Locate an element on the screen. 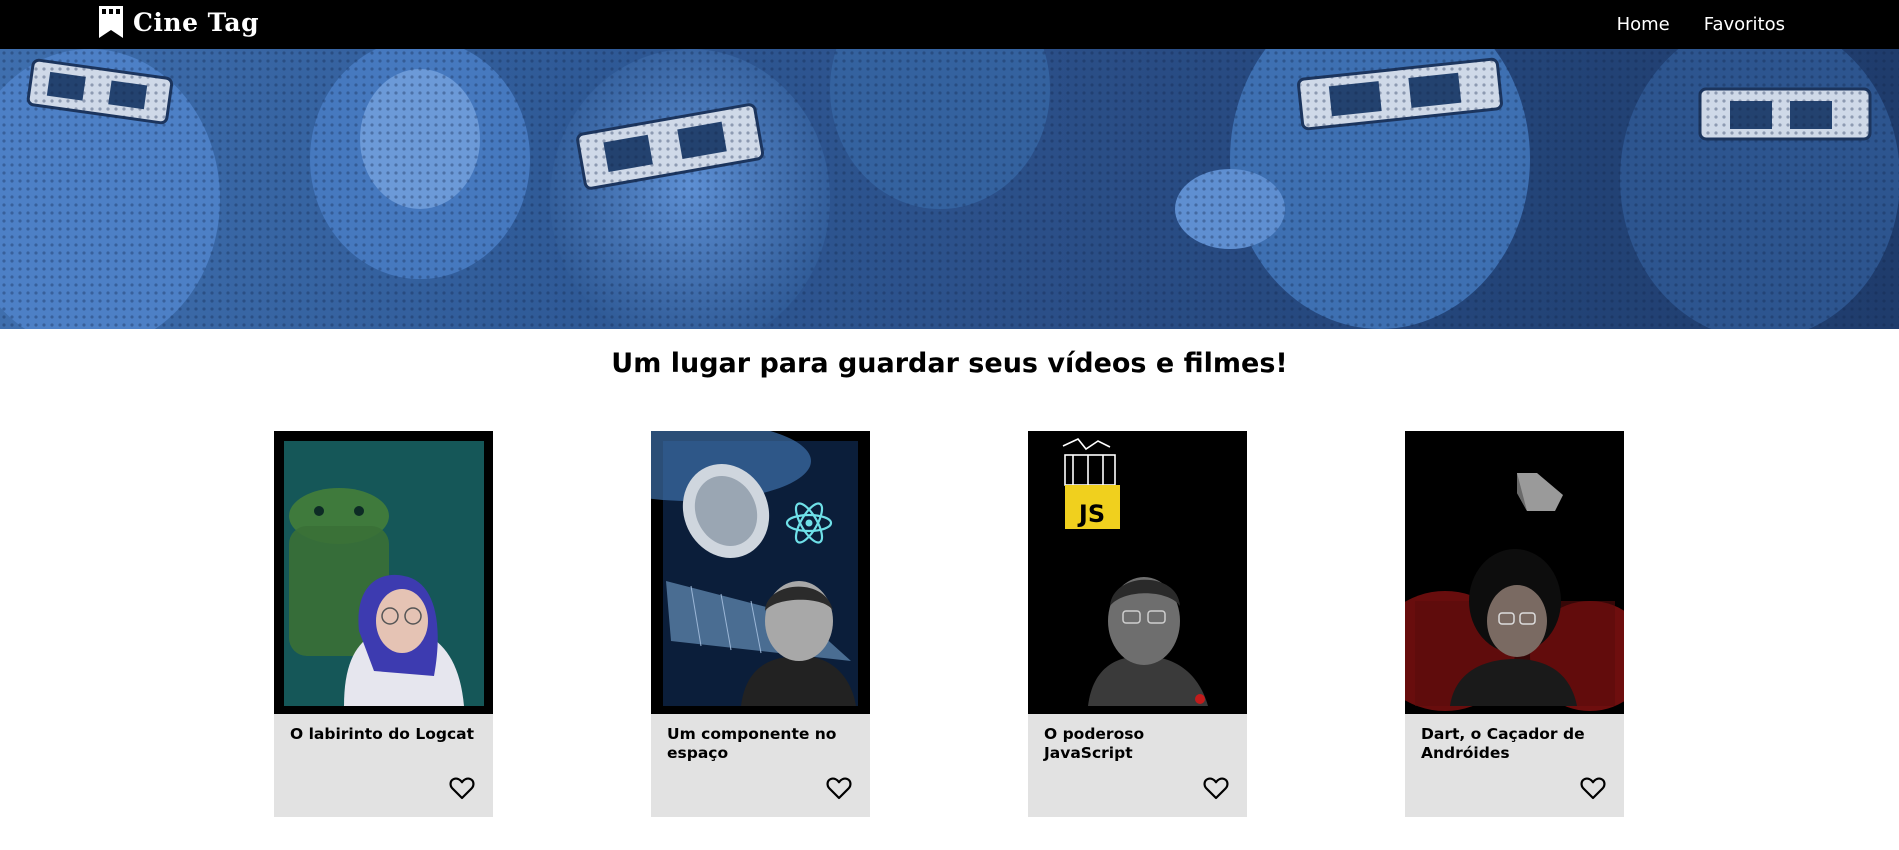 This screenshot has height=850, width=1899. video-card: Um componente no espaço is located at coordinates (760, 624).